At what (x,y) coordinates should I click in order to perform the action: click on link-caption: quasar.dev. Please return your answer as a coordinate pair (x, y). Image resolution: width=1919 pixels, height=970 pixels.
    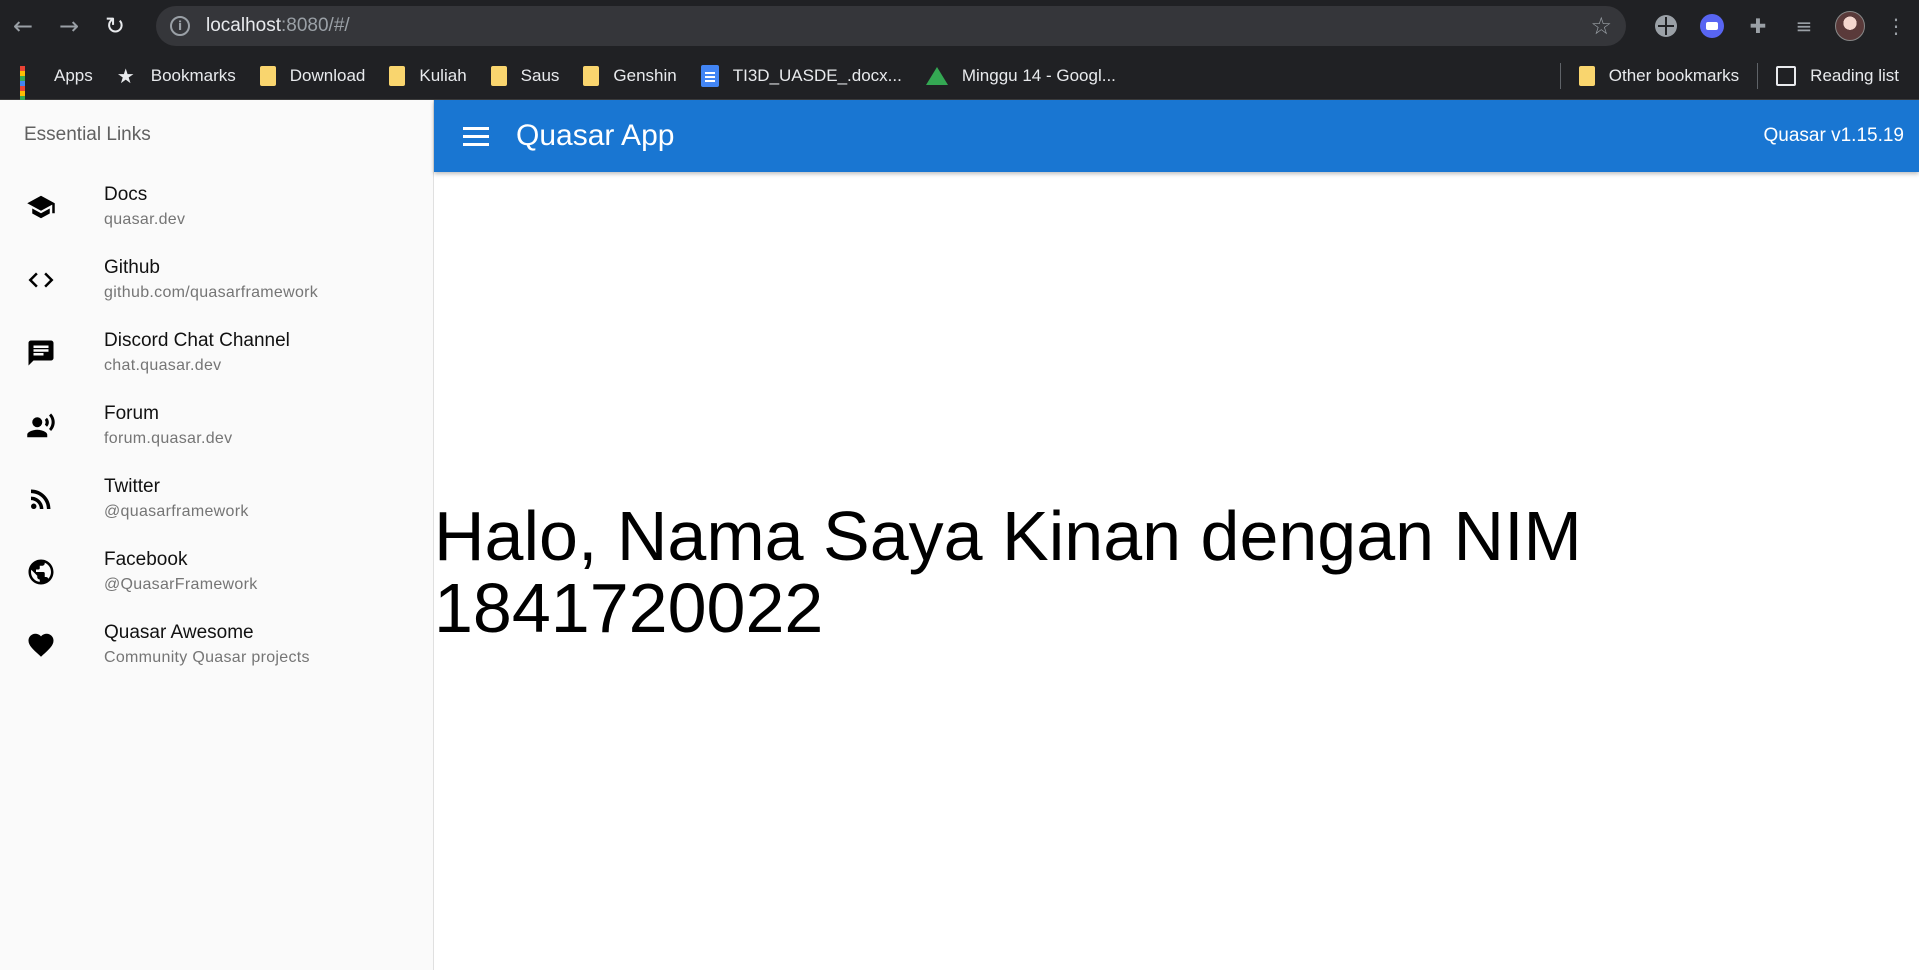
    Looking at the image, I should click on (145, 219).